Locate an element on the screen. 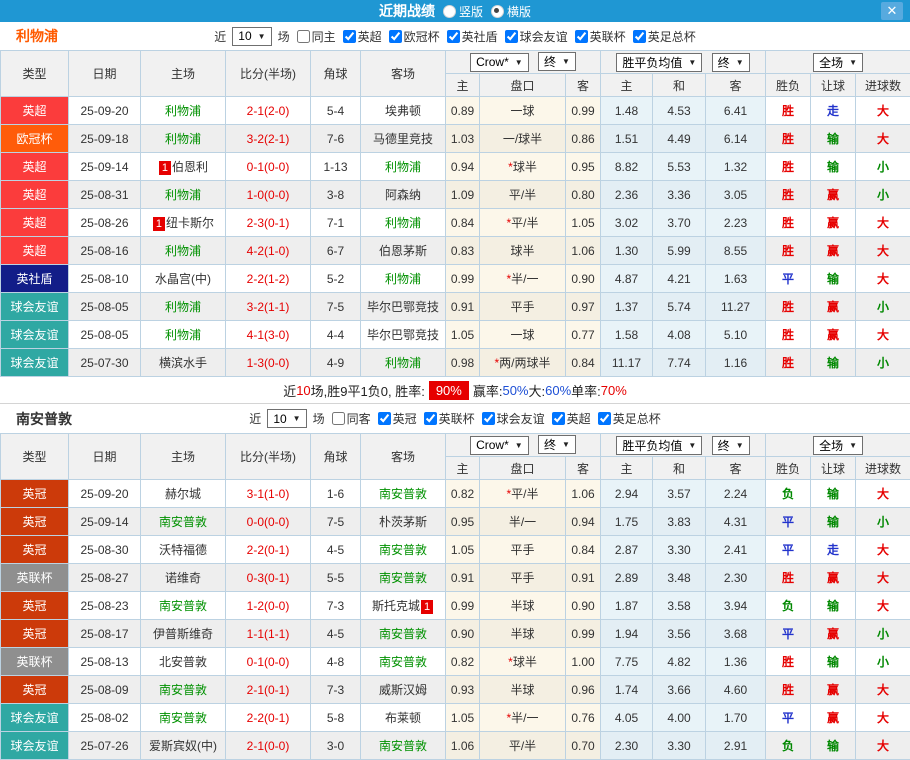 The height and width of the screenshot is (760, 910). result-outcome: 胜 is located at coordinates (788, 662).